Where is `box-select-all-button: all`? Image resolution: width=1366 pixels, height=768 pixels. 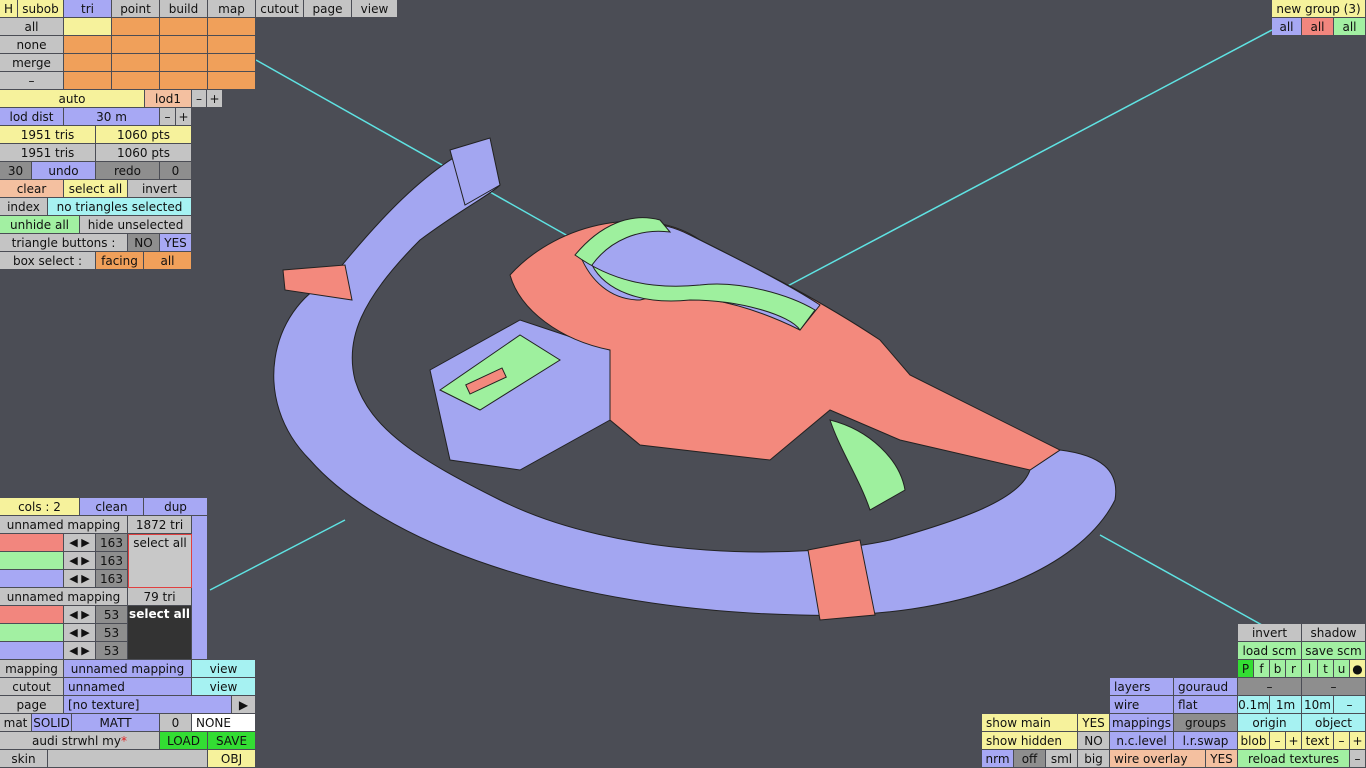 box-select-all-button: all is located at coordinates (168, 261).